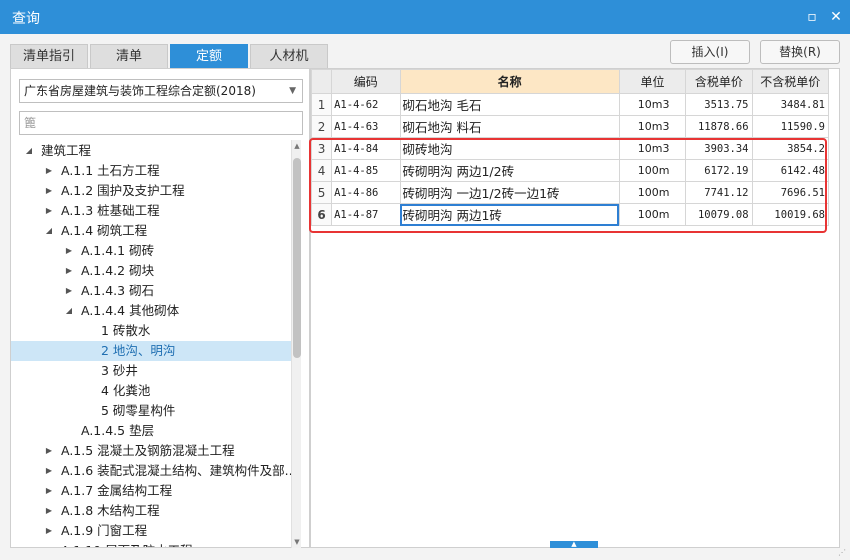 This screenshot has width=850, height=560. I want to click on resize-grip-icon: ⋰, so click(843, 553).